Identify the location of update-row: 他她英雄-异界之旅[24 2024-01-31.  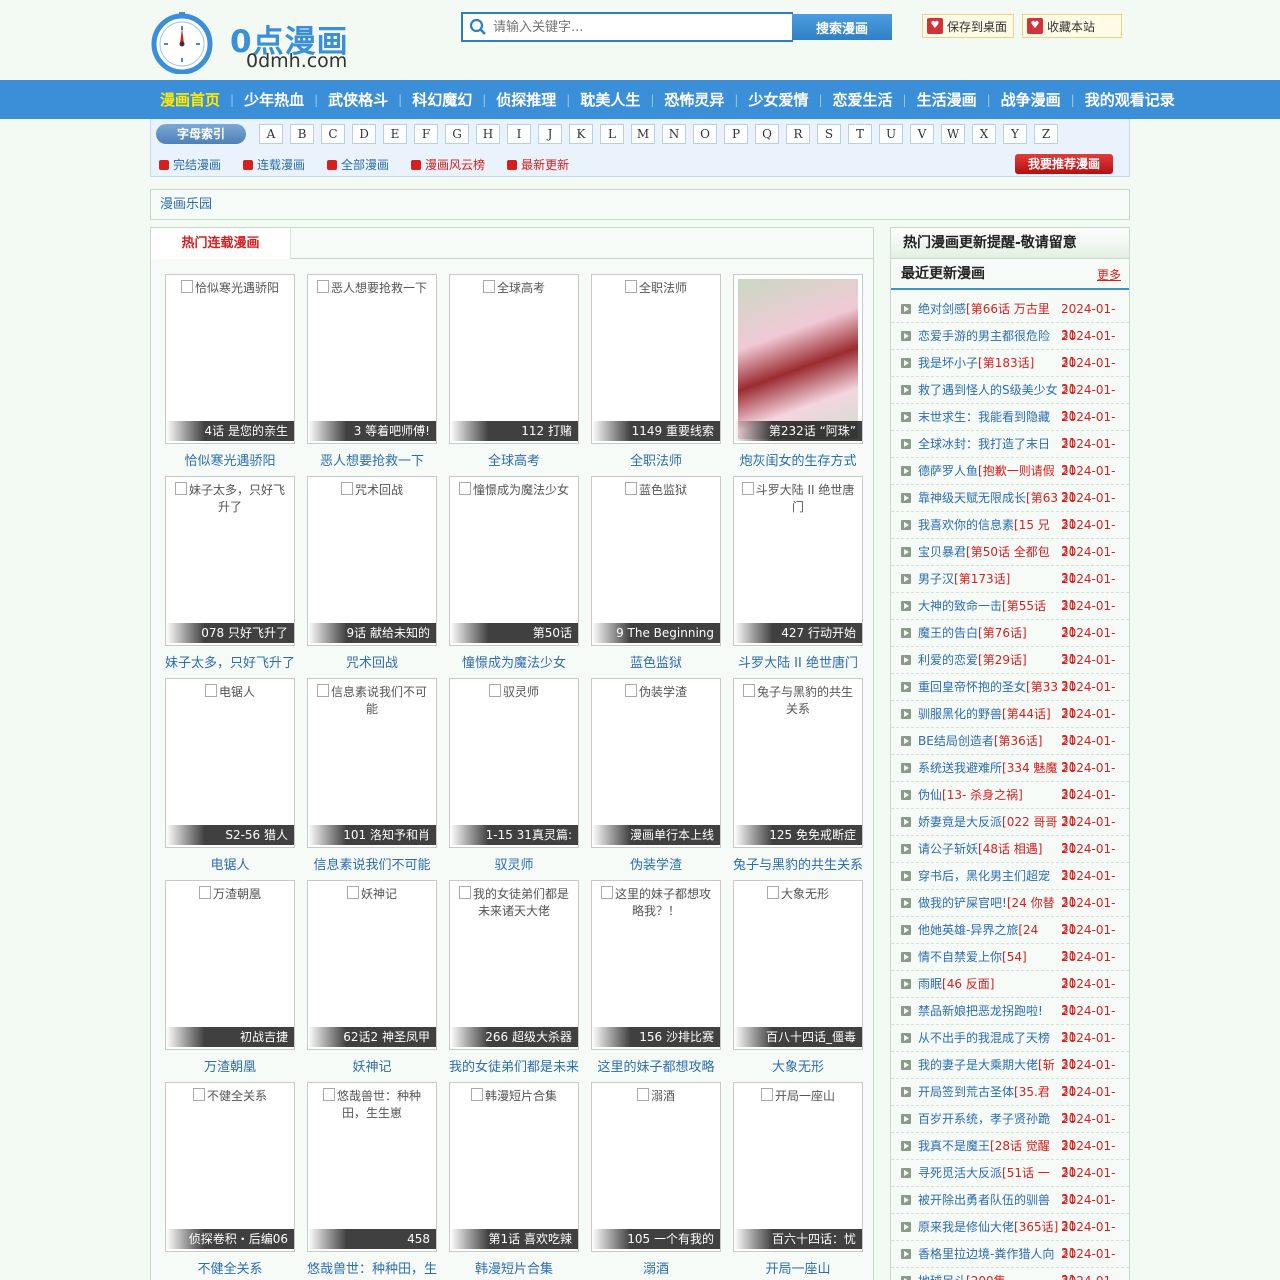
(1010, 940).